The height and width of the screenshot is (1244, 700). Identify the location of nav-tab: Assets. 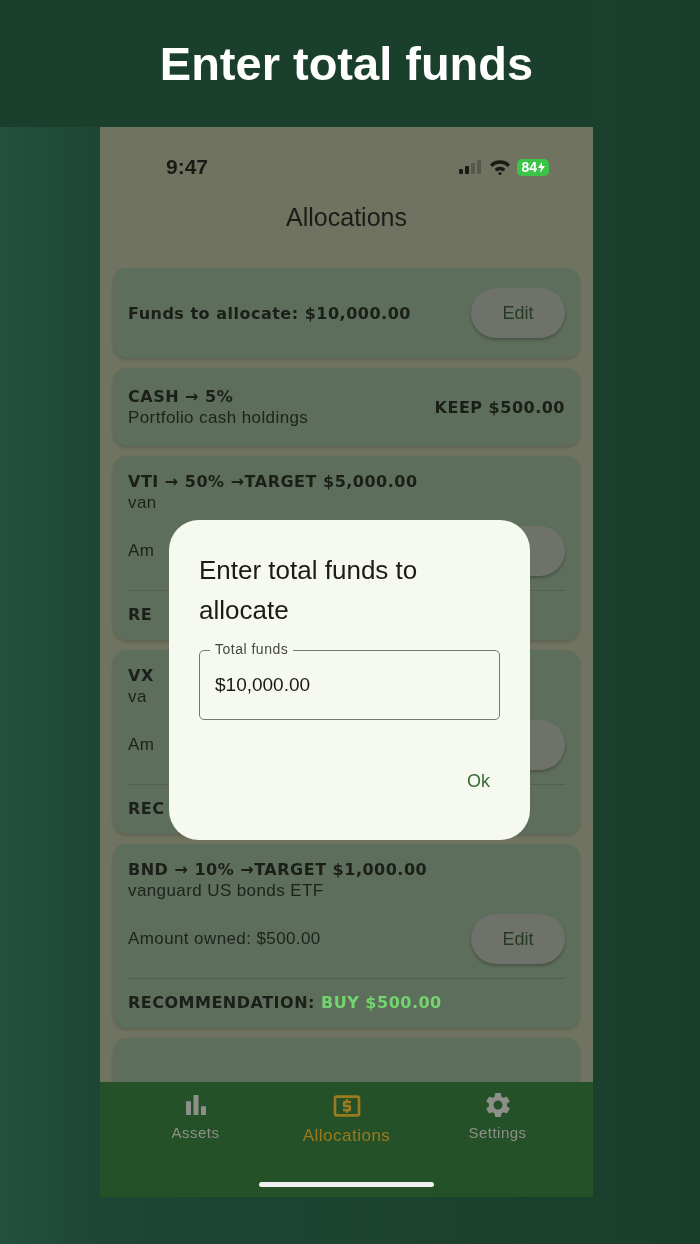
(195, 1118).